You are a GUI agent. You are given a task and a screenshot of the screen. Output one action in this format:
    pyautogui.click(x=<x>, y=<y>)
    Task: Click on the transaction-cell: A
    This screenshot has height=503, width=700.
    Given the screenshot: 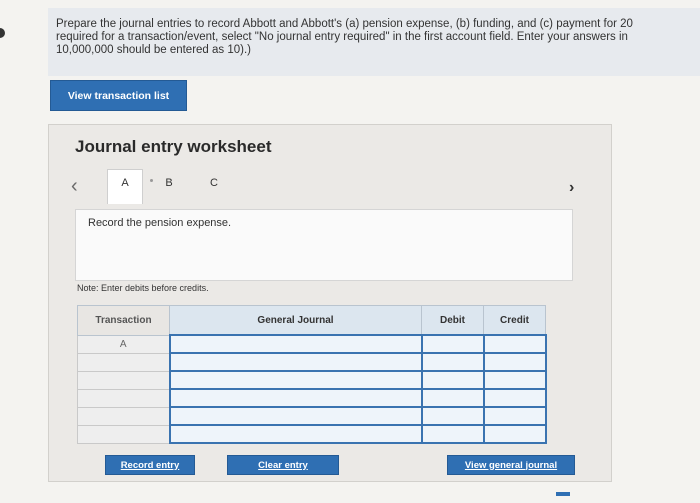 What is the action you would take?
    pyautogui.click(x=123, y=344)
    